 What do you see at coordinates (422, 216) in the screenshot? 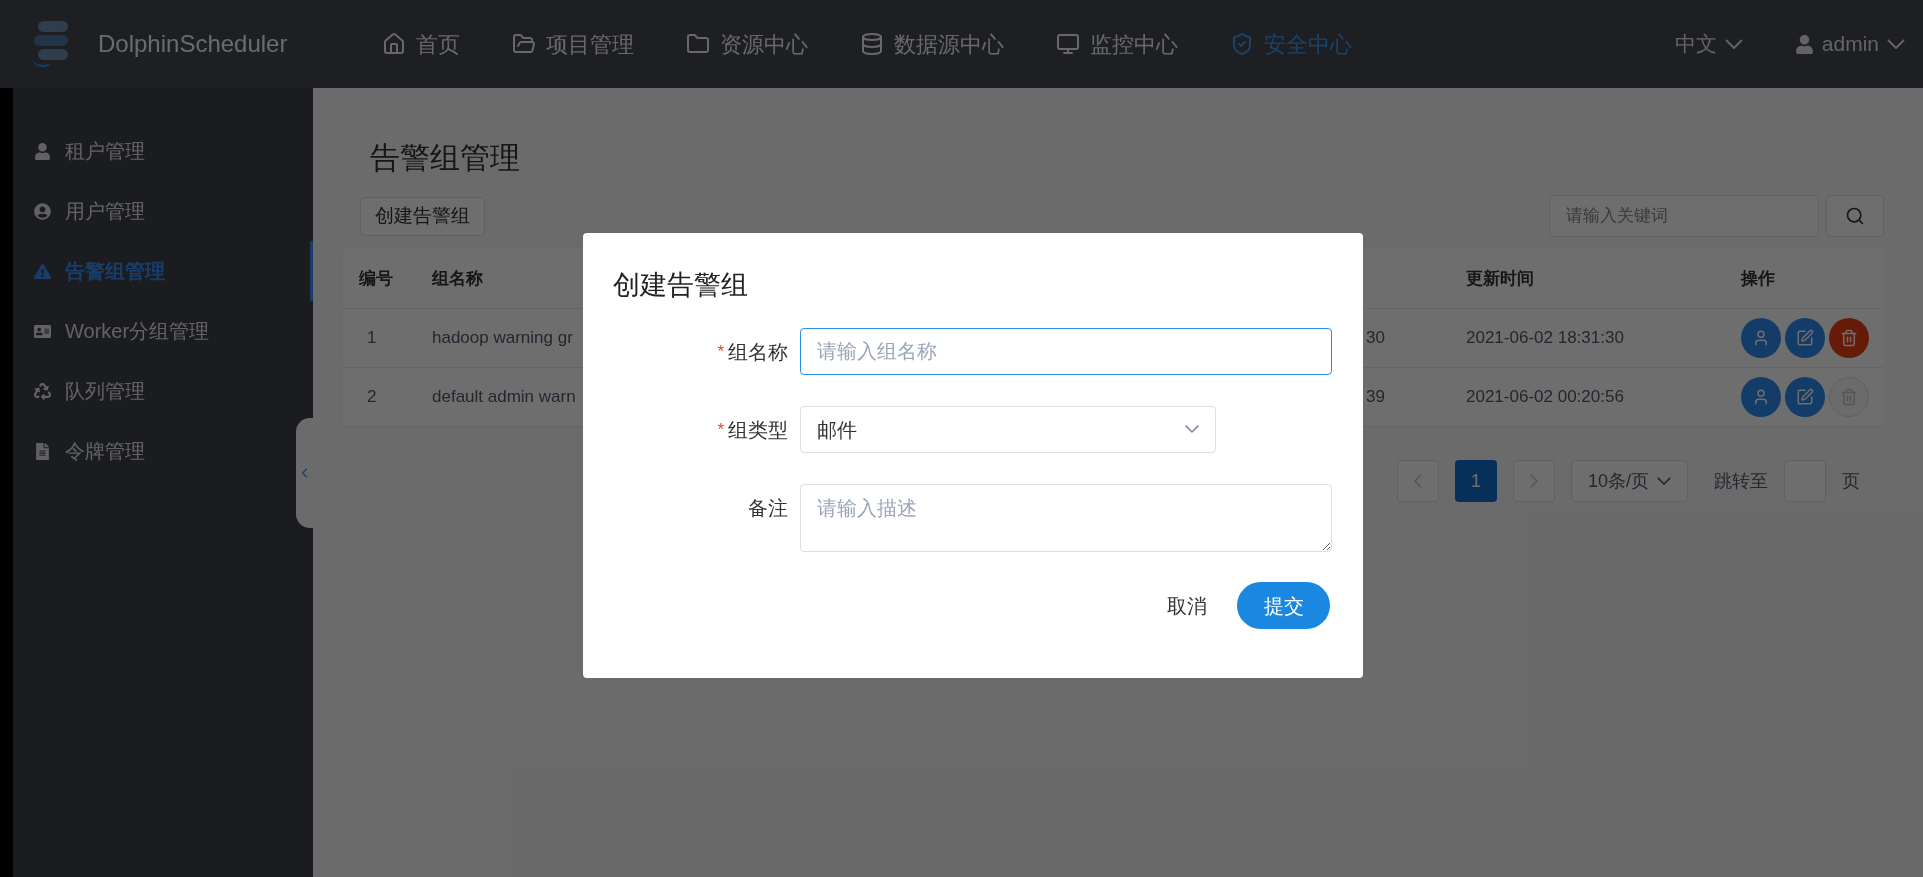
I see `create-alarm-group-button: 创建告警组` at bounding box center [422, 216].